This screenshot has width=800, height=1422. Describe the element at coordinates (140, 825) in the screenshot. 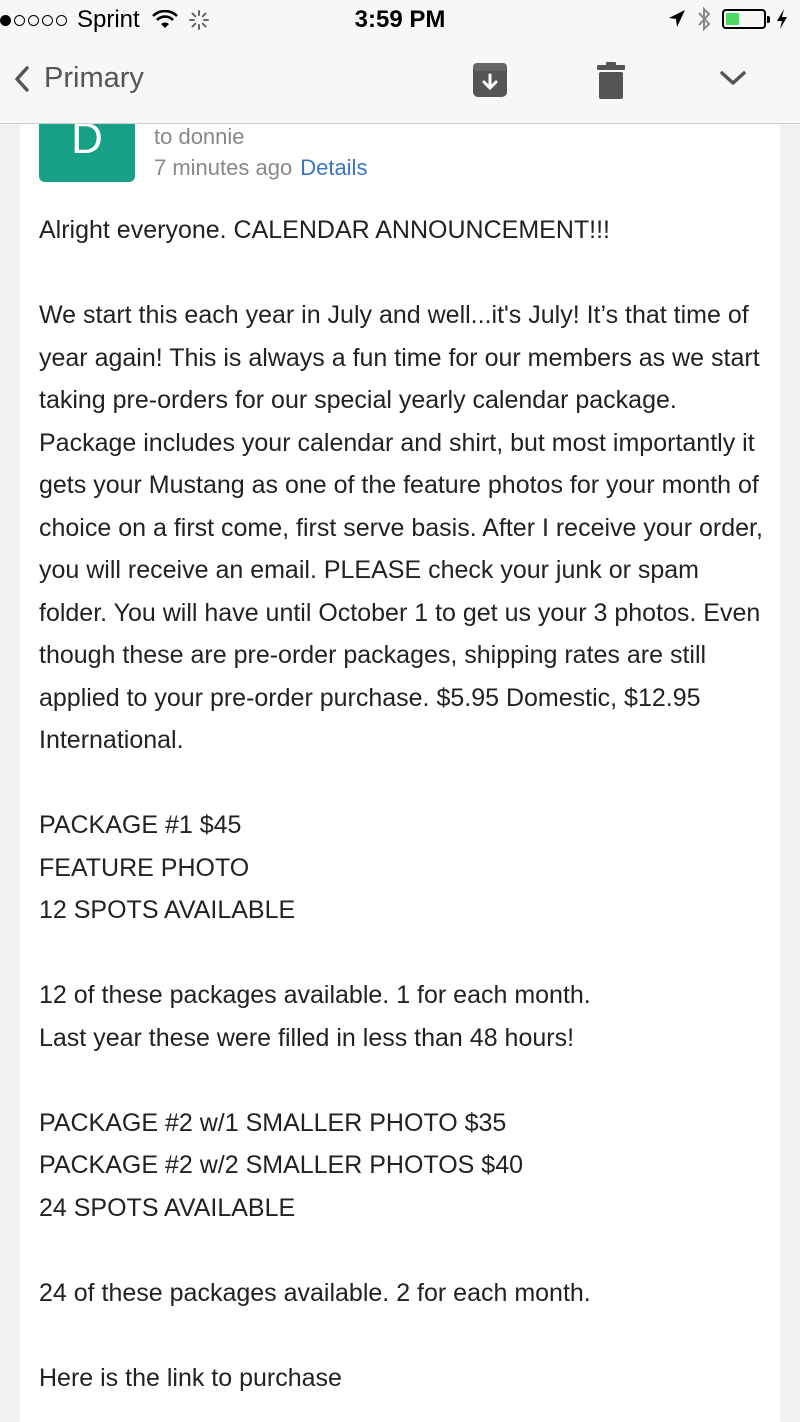

I see `email-line: PACKAGE #1 $45` at that location.